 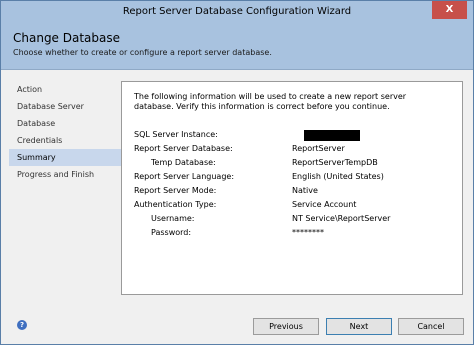 What do you see at coordinates (65, 174) in the screenshot?
I see `nav-item-progress-and-finish: Progress and Finish` at bounding box center [65, 174].